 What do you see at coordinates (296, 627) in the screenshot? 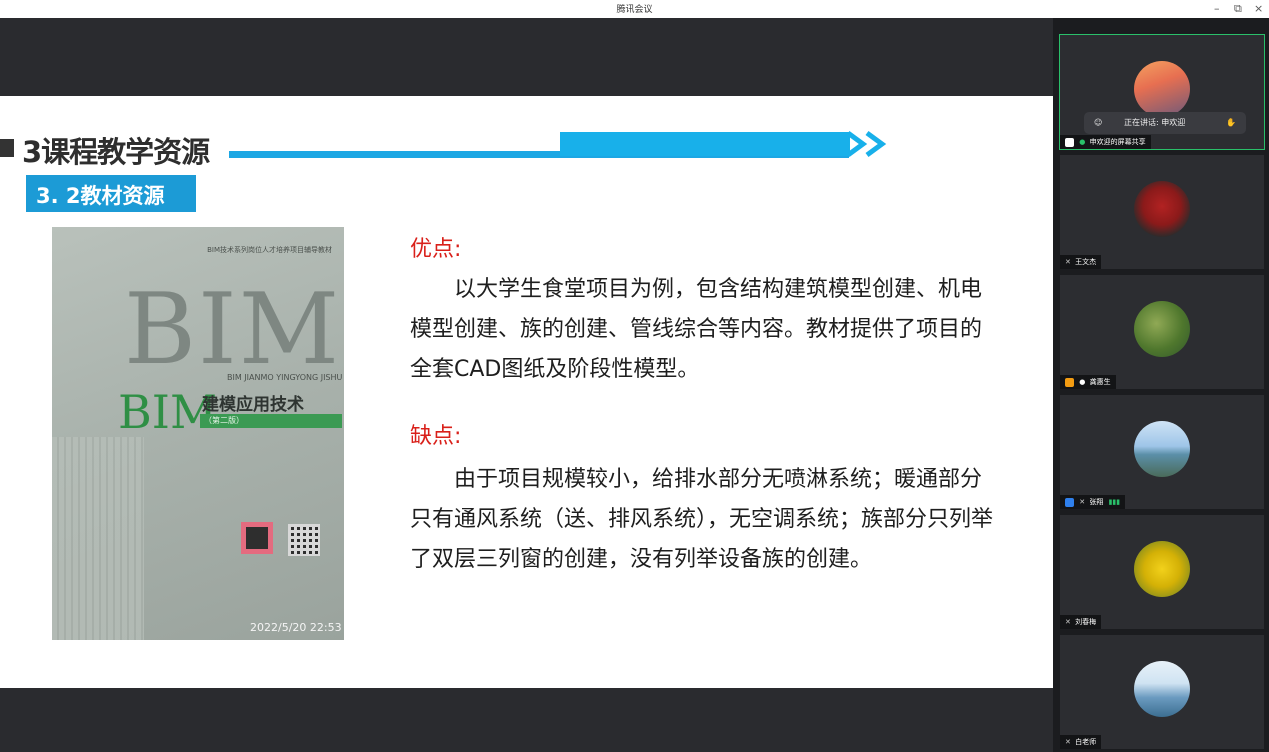
I see `photo-timestamp: 2022/5/20 22:53` at bounding box center [296, 627].